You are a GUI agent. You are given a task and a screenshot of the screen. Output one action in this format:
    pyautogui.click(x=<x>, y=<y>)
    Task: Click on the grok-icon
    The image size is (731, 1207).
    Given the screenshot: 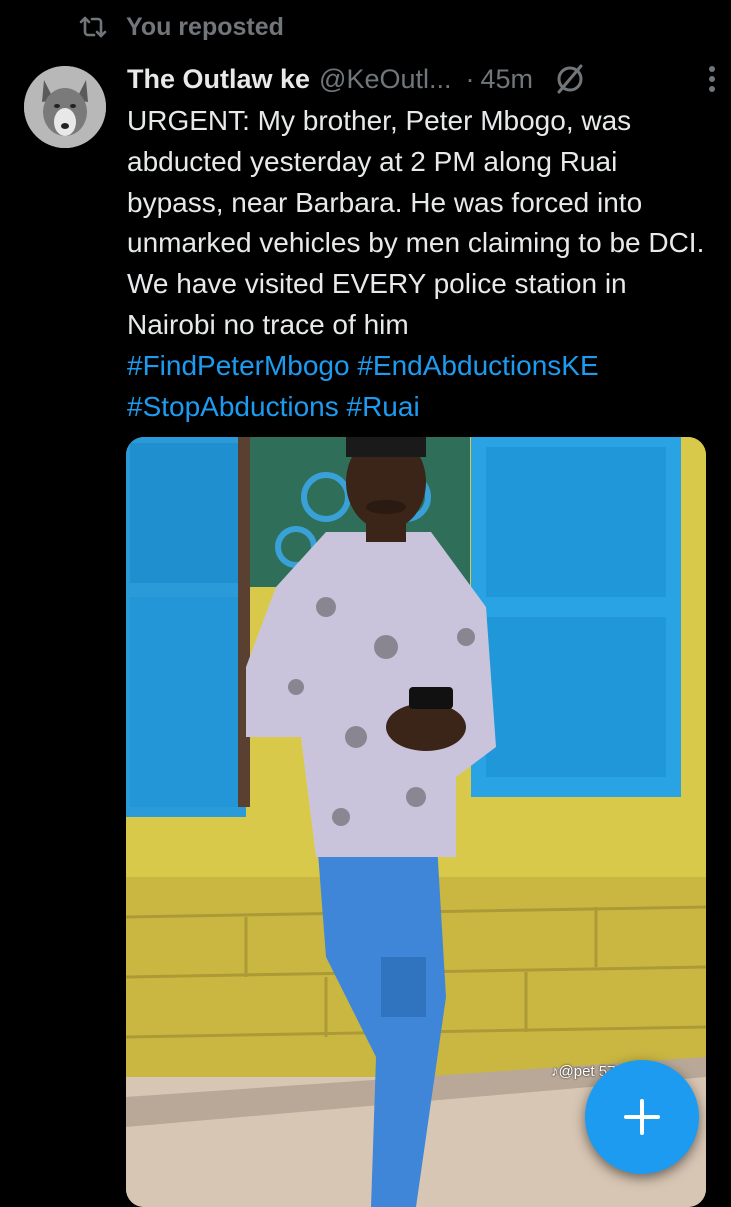 What is the action you would take?
    pyautogui.click(x=570, y=79)
    